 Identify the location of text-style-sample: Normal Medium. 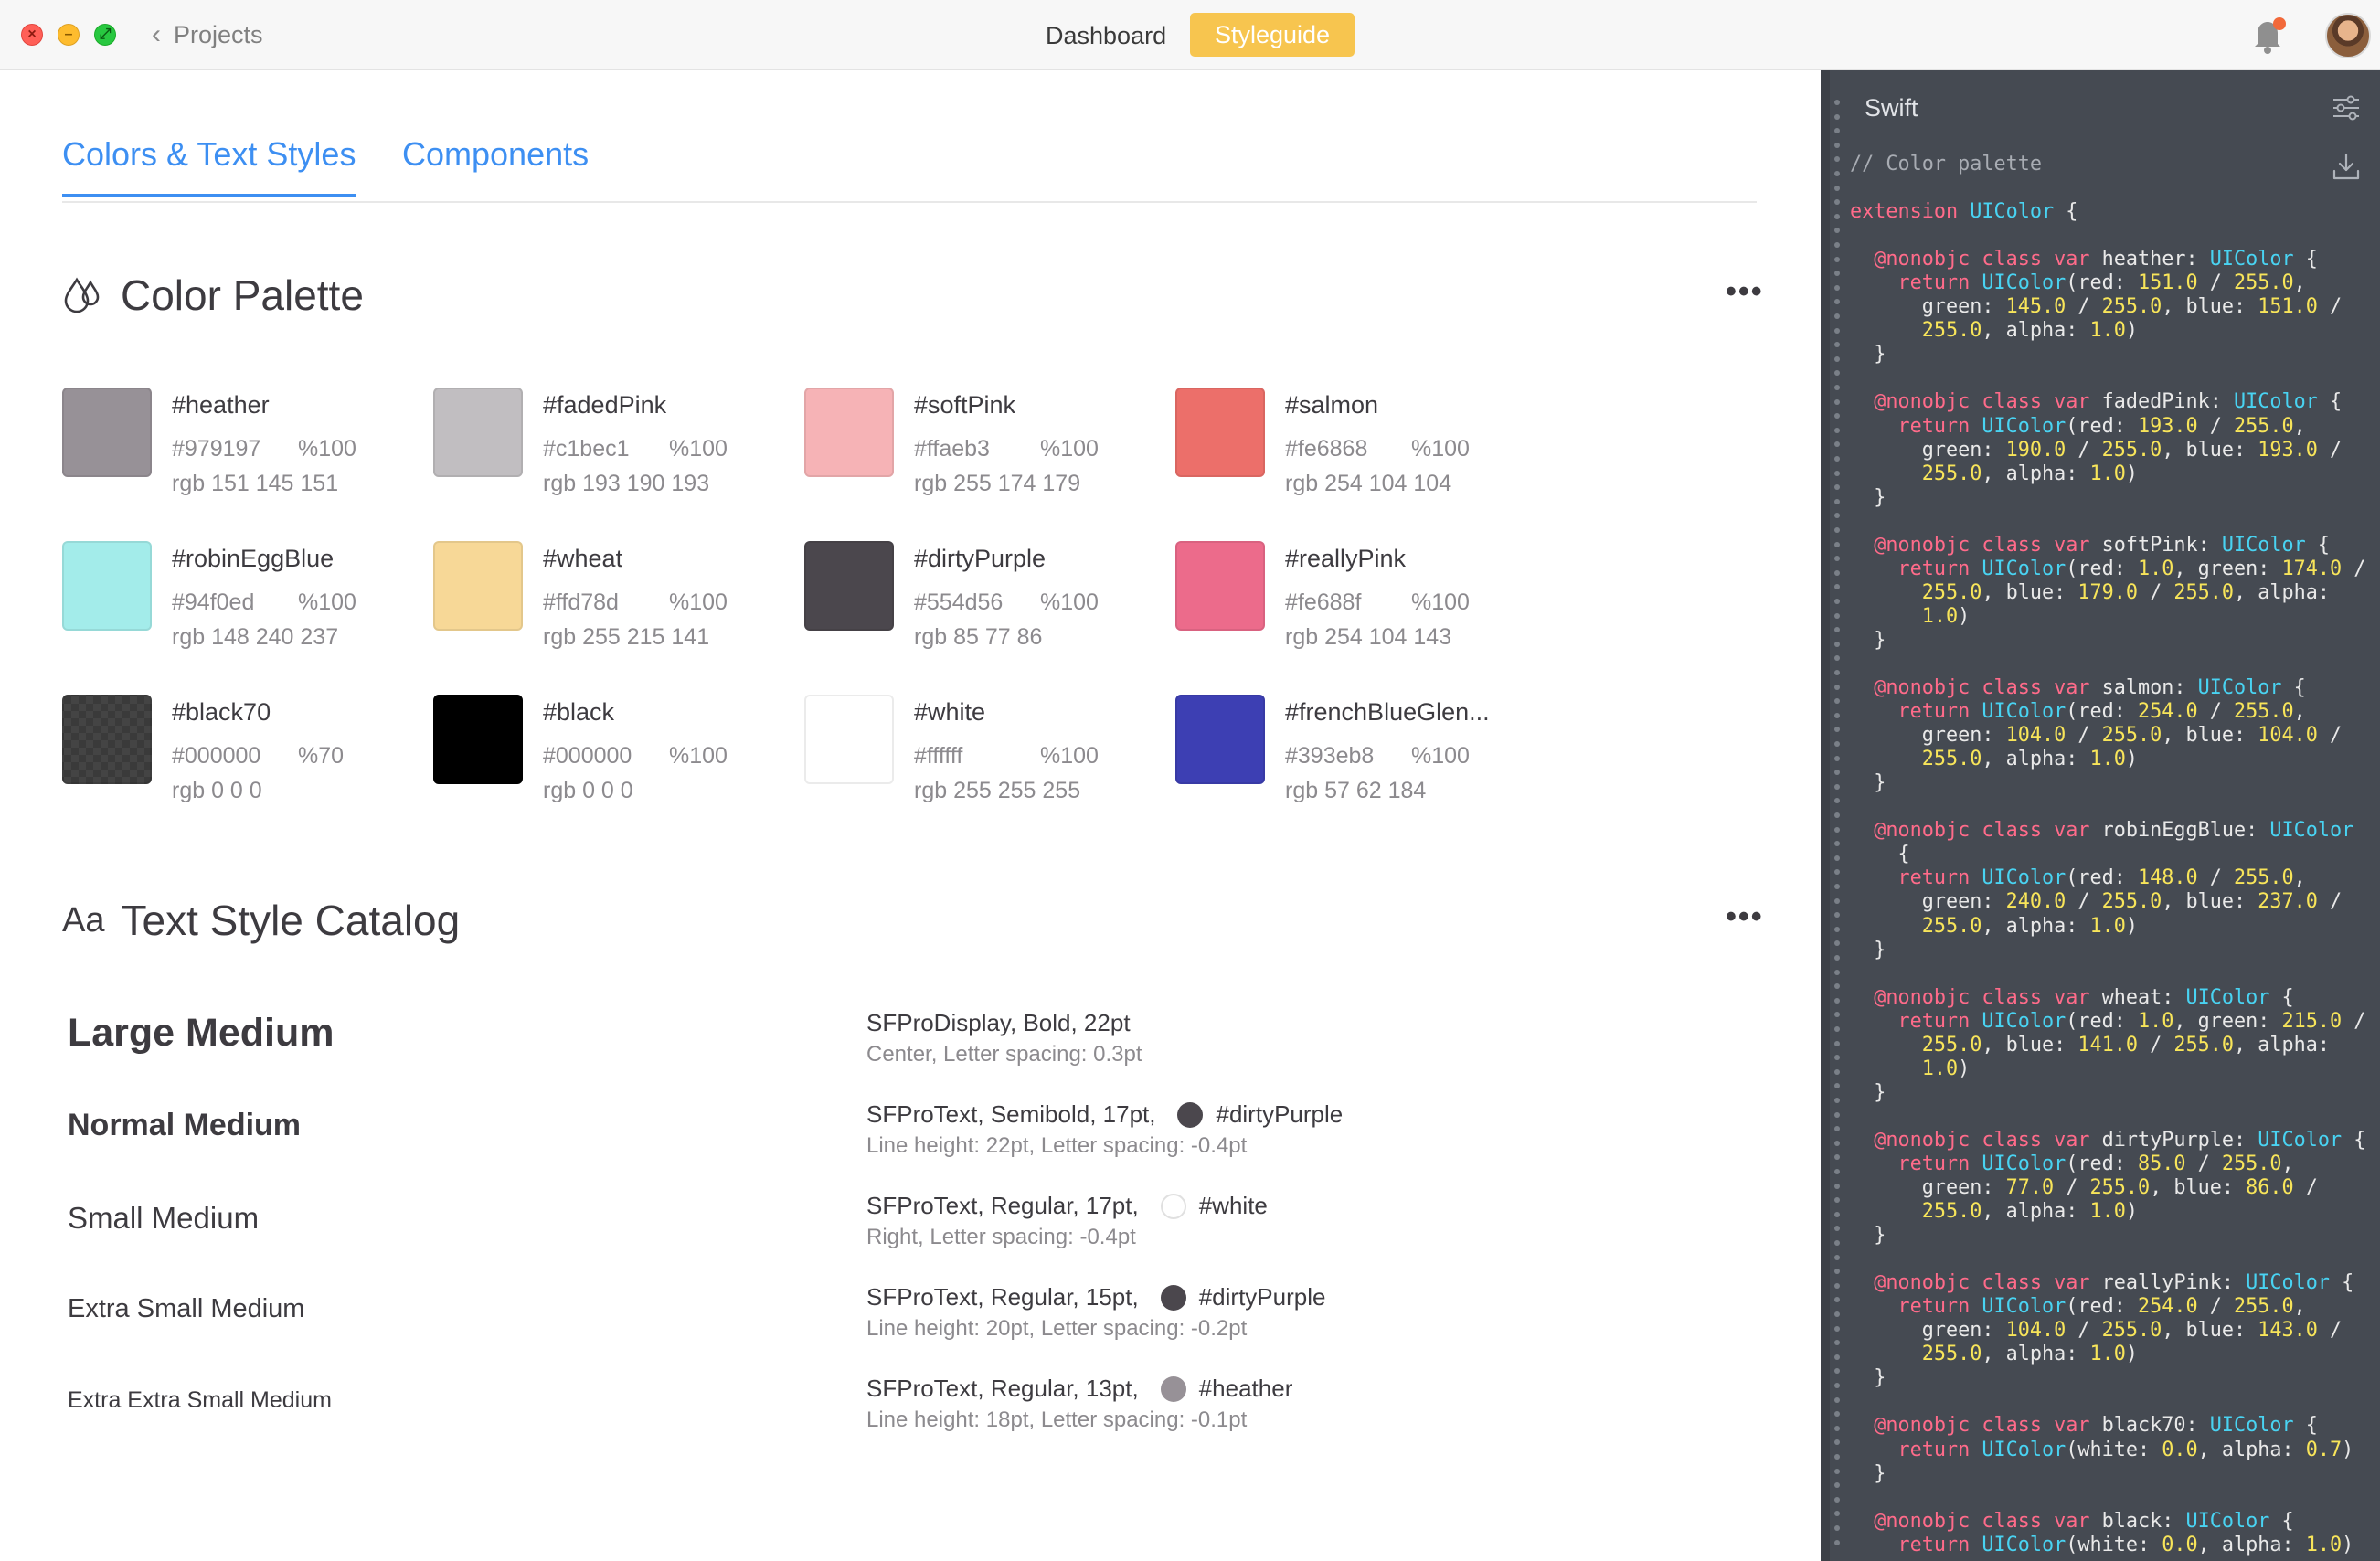
(184, 1125).